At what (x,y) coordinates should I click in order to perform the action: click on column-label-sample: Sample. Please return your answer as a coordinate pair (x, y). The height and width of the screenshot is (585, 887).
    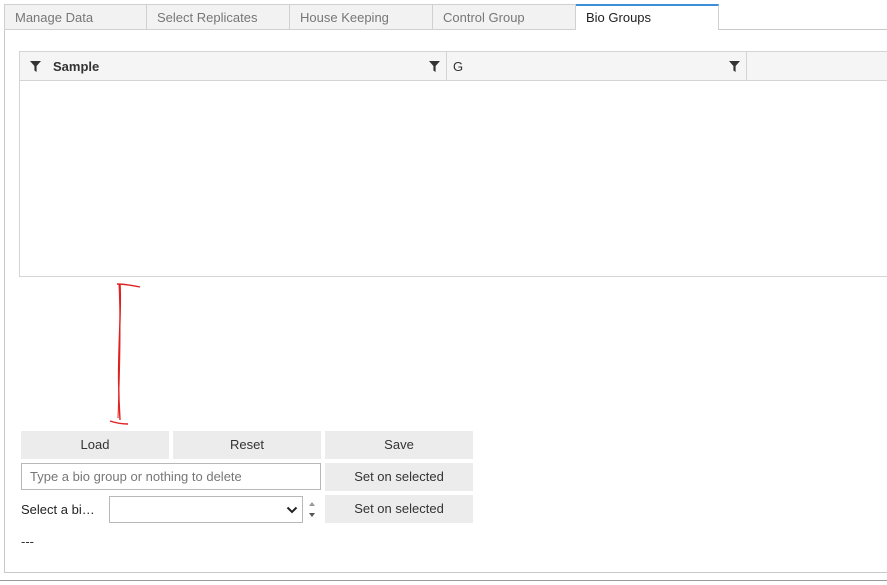
    Looking at the image, I should click on (76, 66).